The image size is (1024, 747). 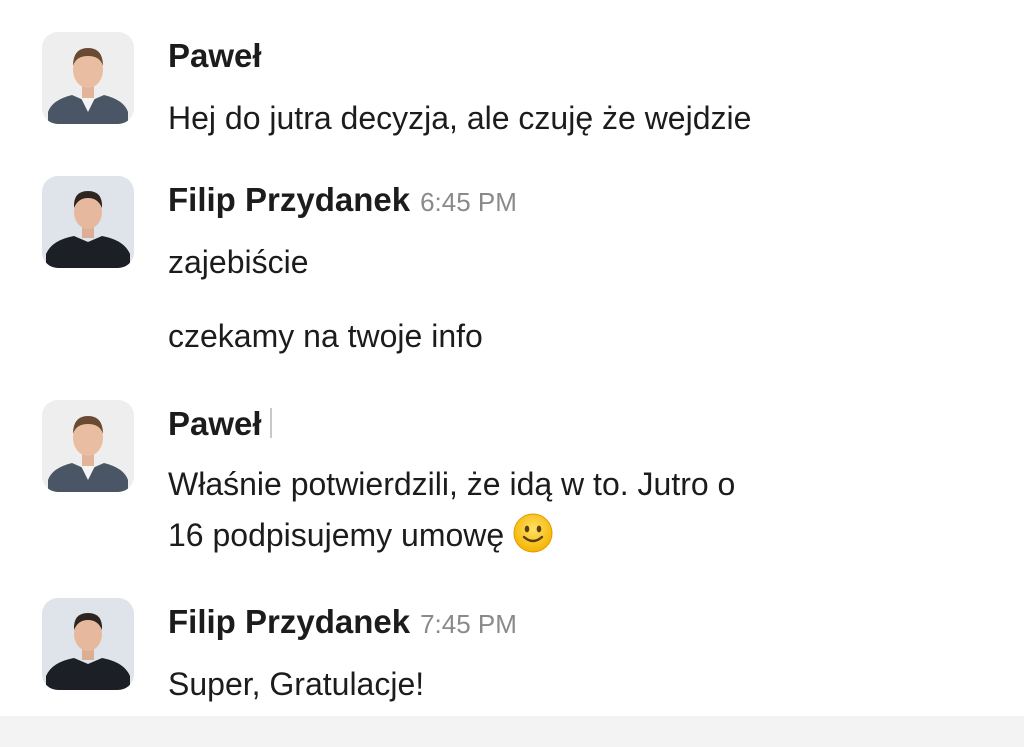 I want to click on message-timestamp: 7:45 PM, so click(x=468, y=624).